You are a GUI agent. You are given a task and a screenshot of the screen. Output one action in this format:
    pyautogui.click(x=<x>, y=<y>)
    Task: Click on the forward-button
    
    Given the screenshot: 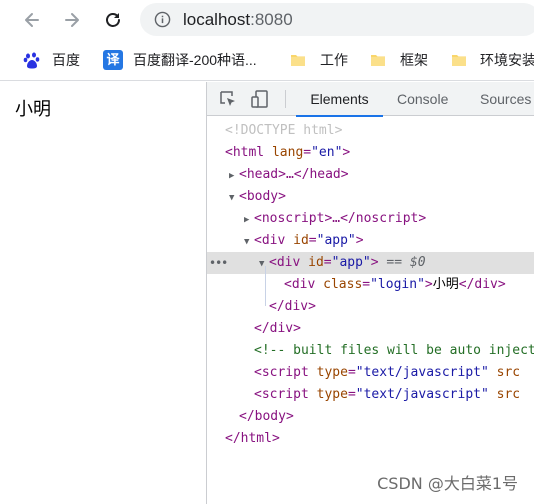 What is the action you would take?
    pyautogui.click(x=72, y=20)
    